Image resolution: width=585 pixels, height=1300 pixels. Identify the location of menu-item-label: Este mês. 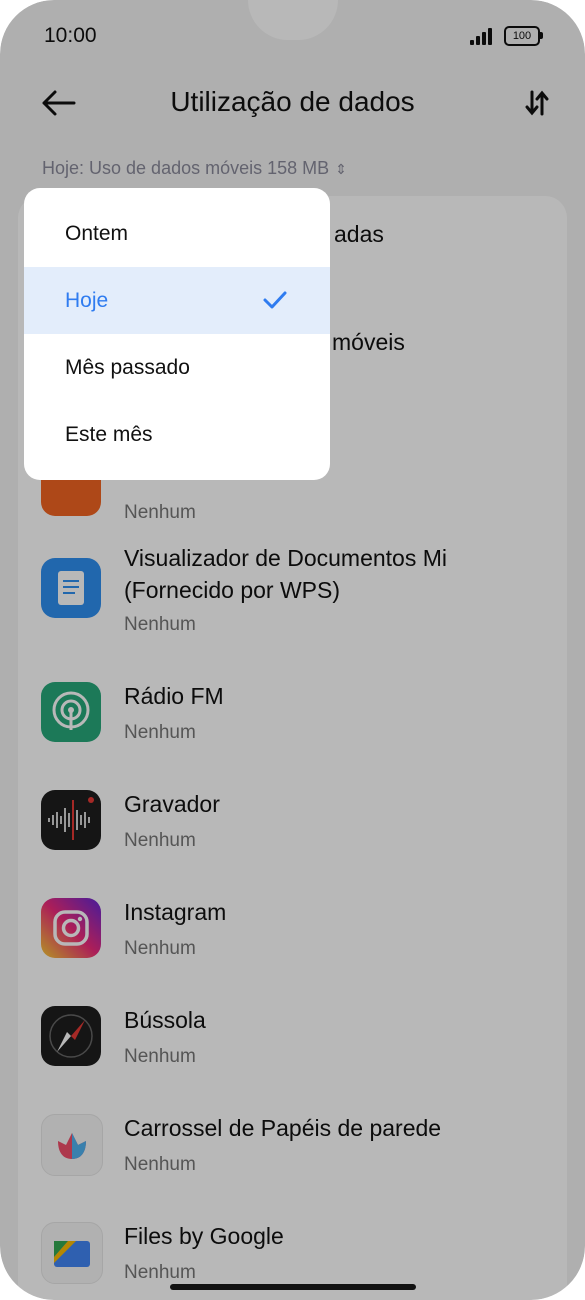
(109, 434).